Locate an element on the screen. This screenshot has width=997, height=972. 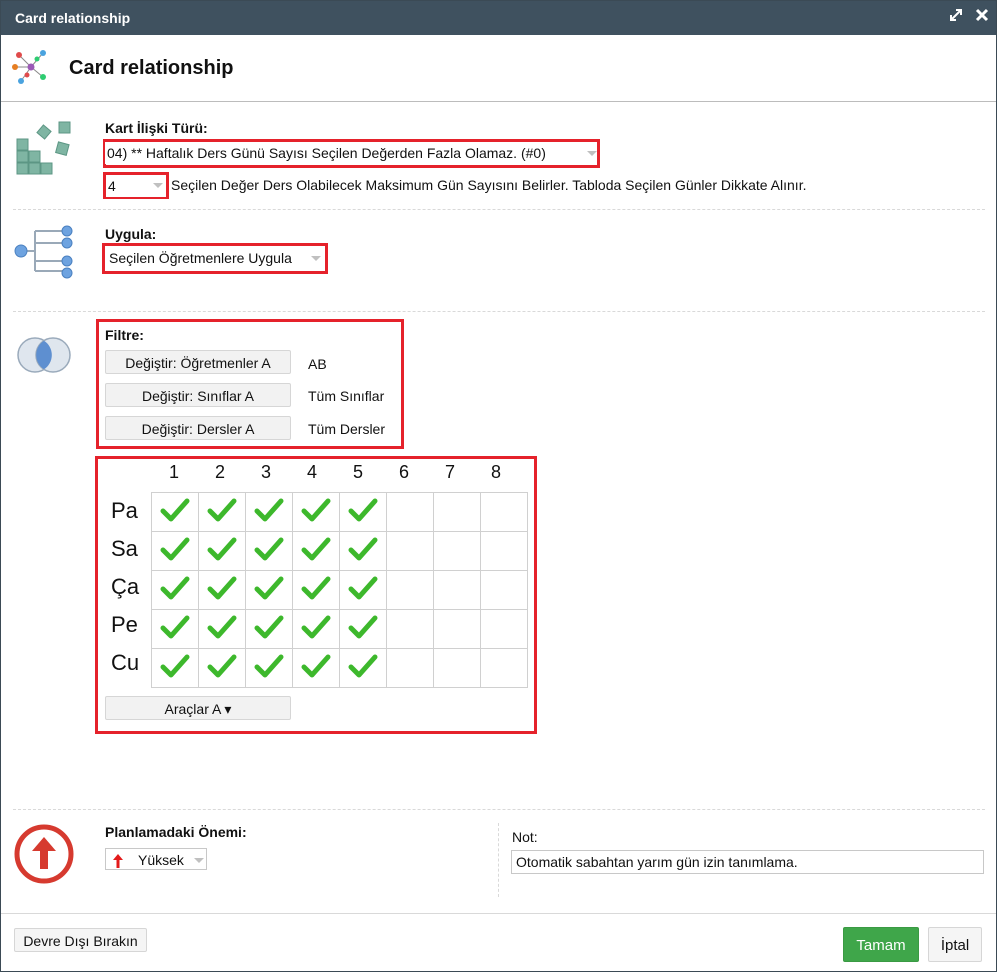
column-header: 6 is located at coordinates (403, 472).